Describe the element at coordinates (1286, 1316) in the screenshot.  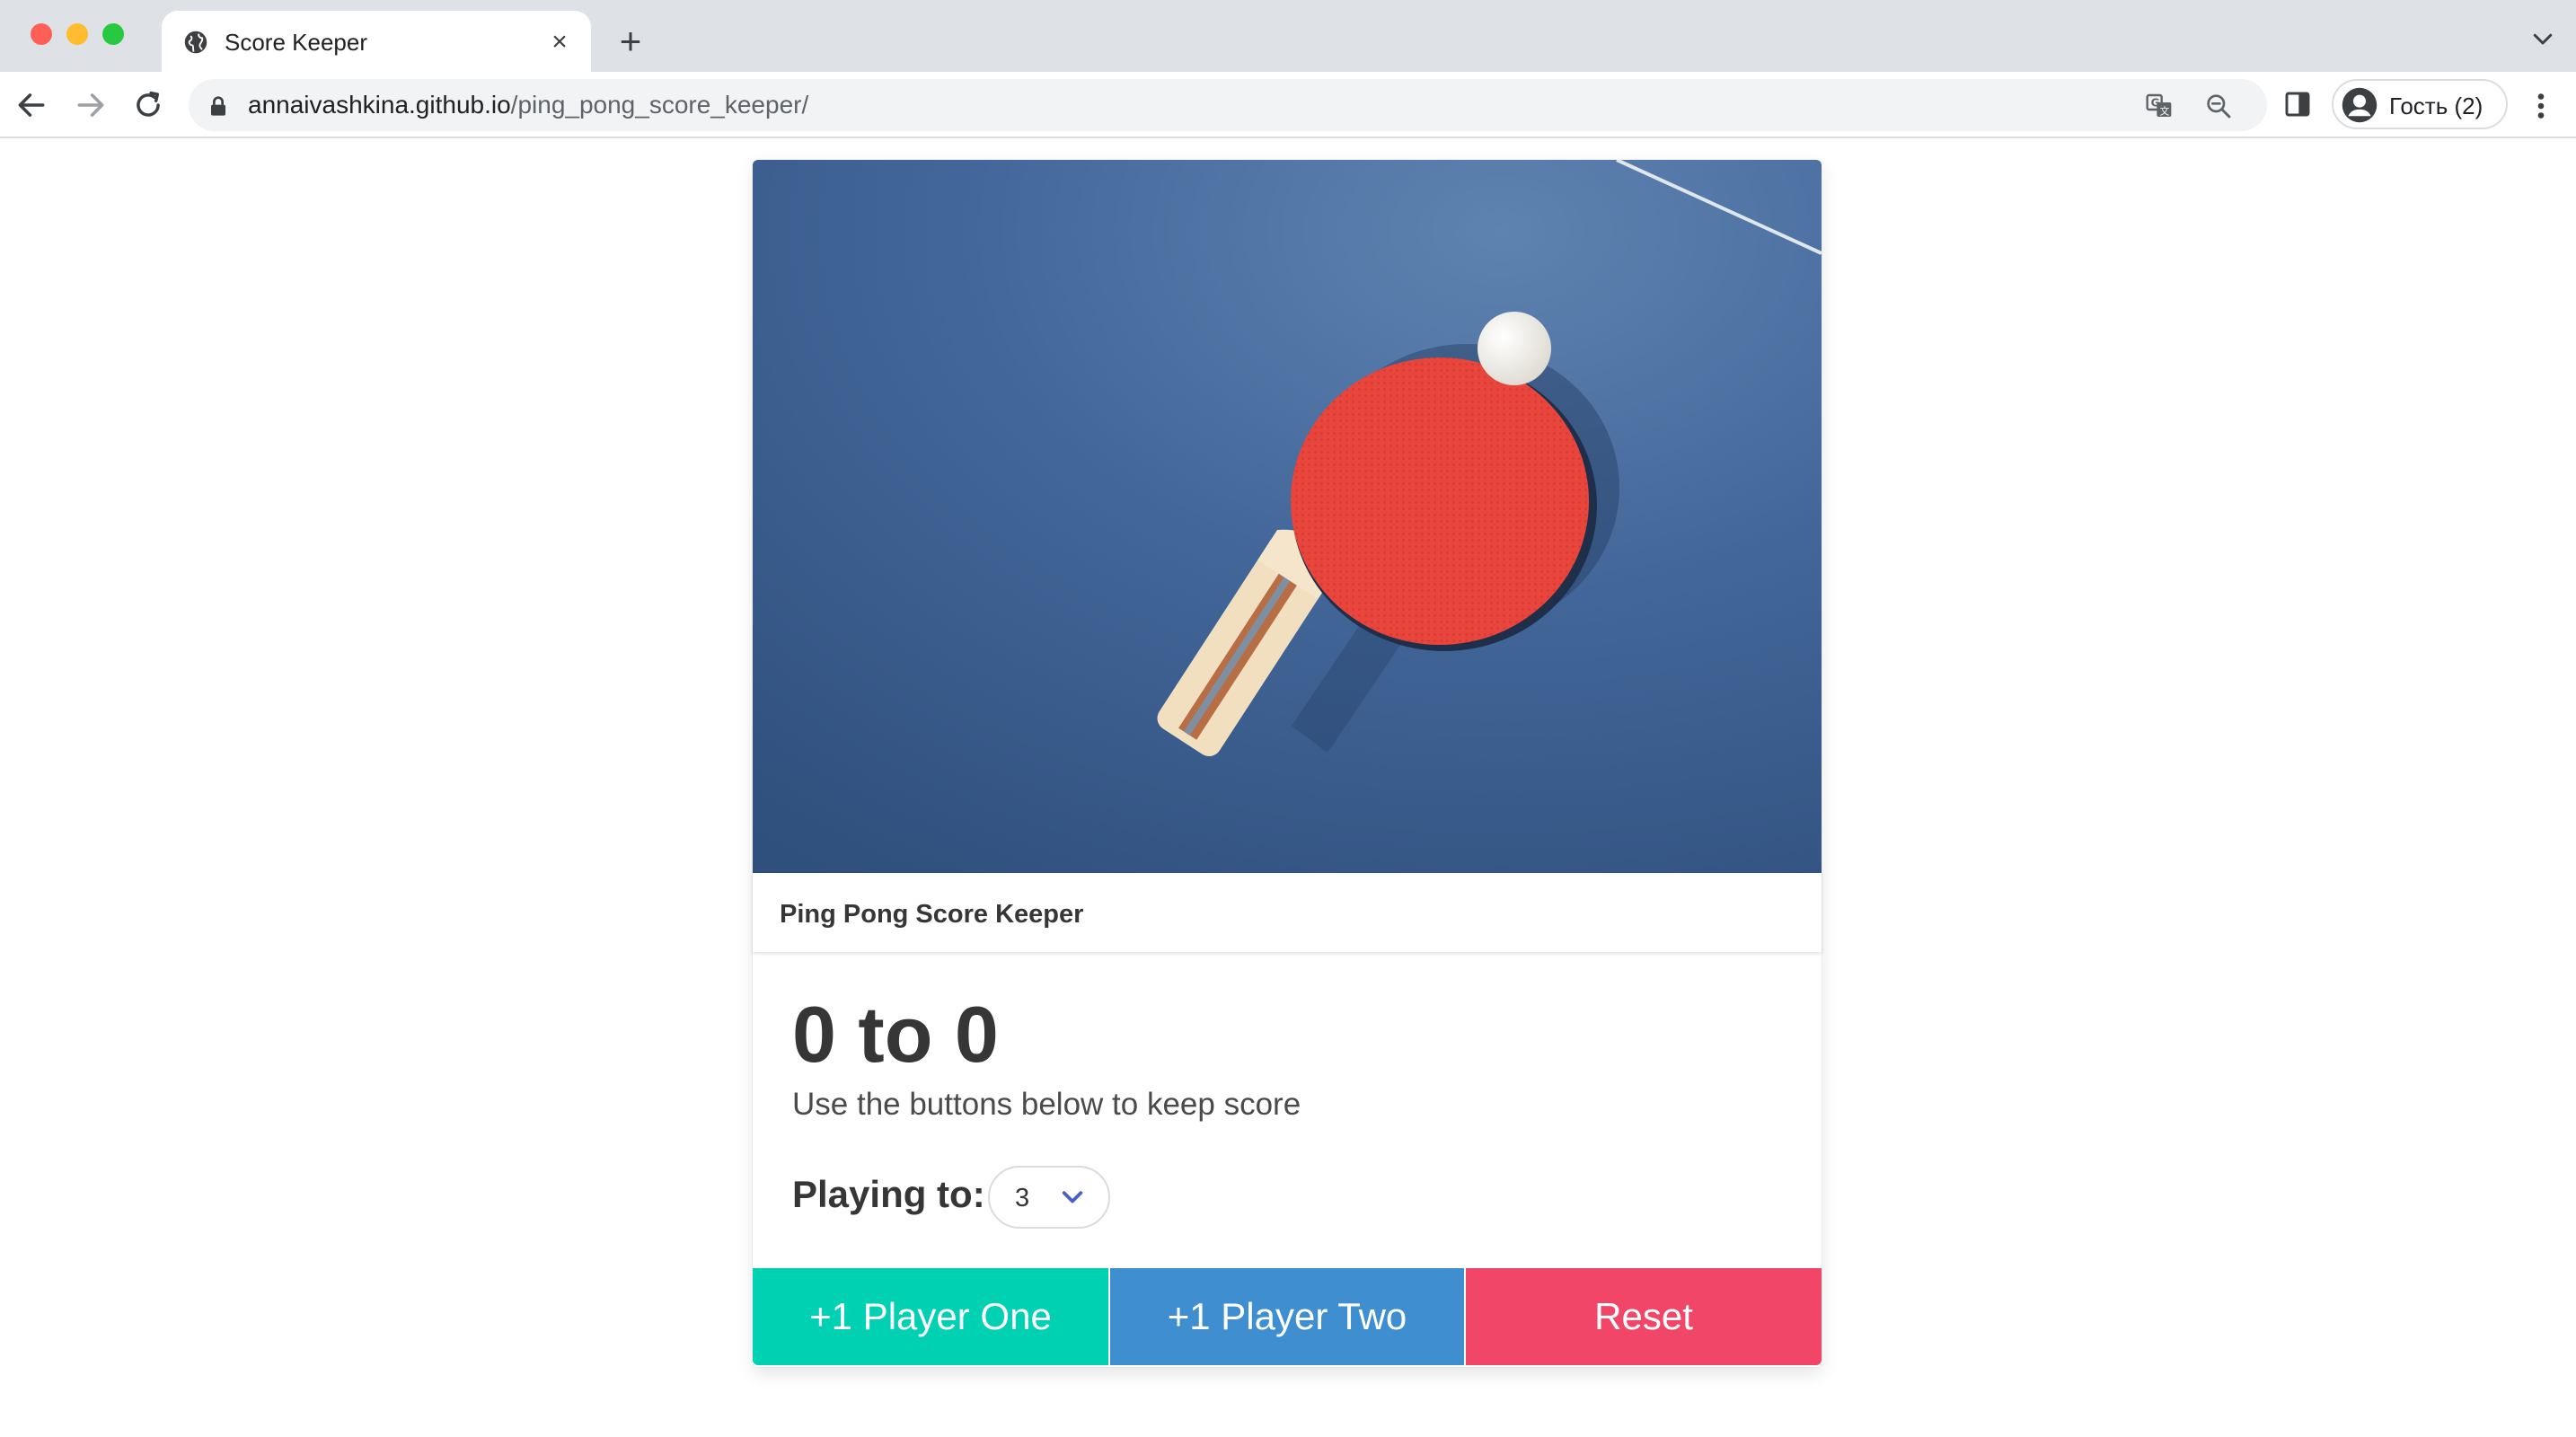
I see `player-two-add-point-button: +1 Player Two` at that location.